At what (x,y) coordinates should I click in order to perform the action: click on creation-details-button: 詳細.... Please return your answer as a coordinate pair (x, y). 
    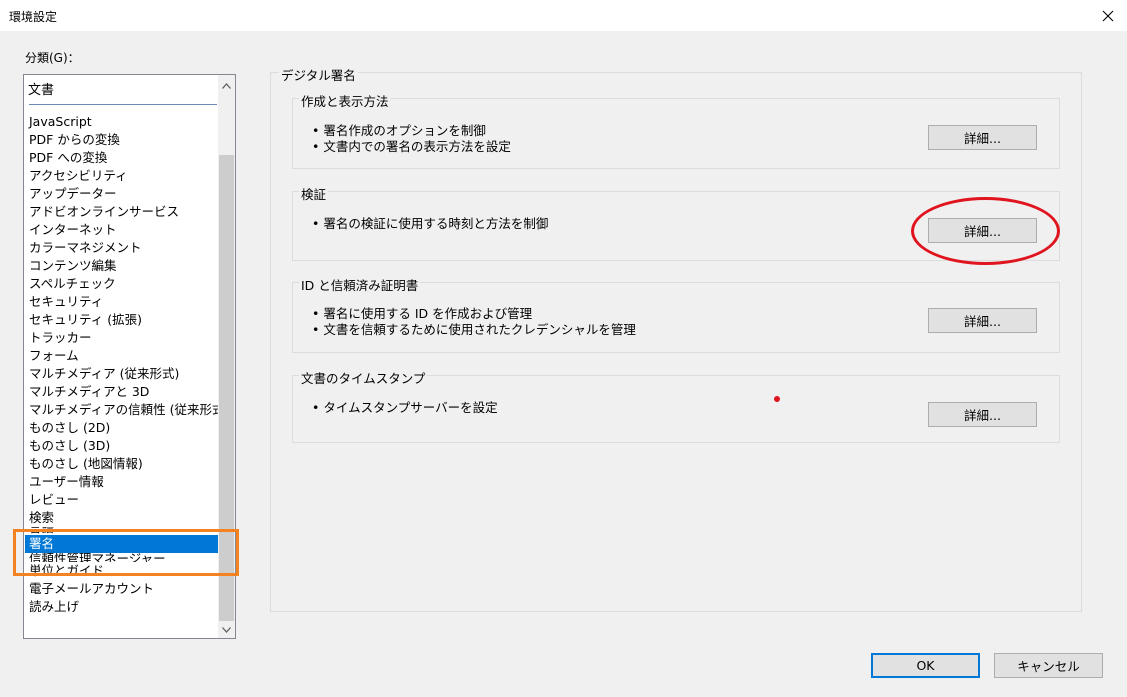
    Looking at the image, I should click on (982, 137).